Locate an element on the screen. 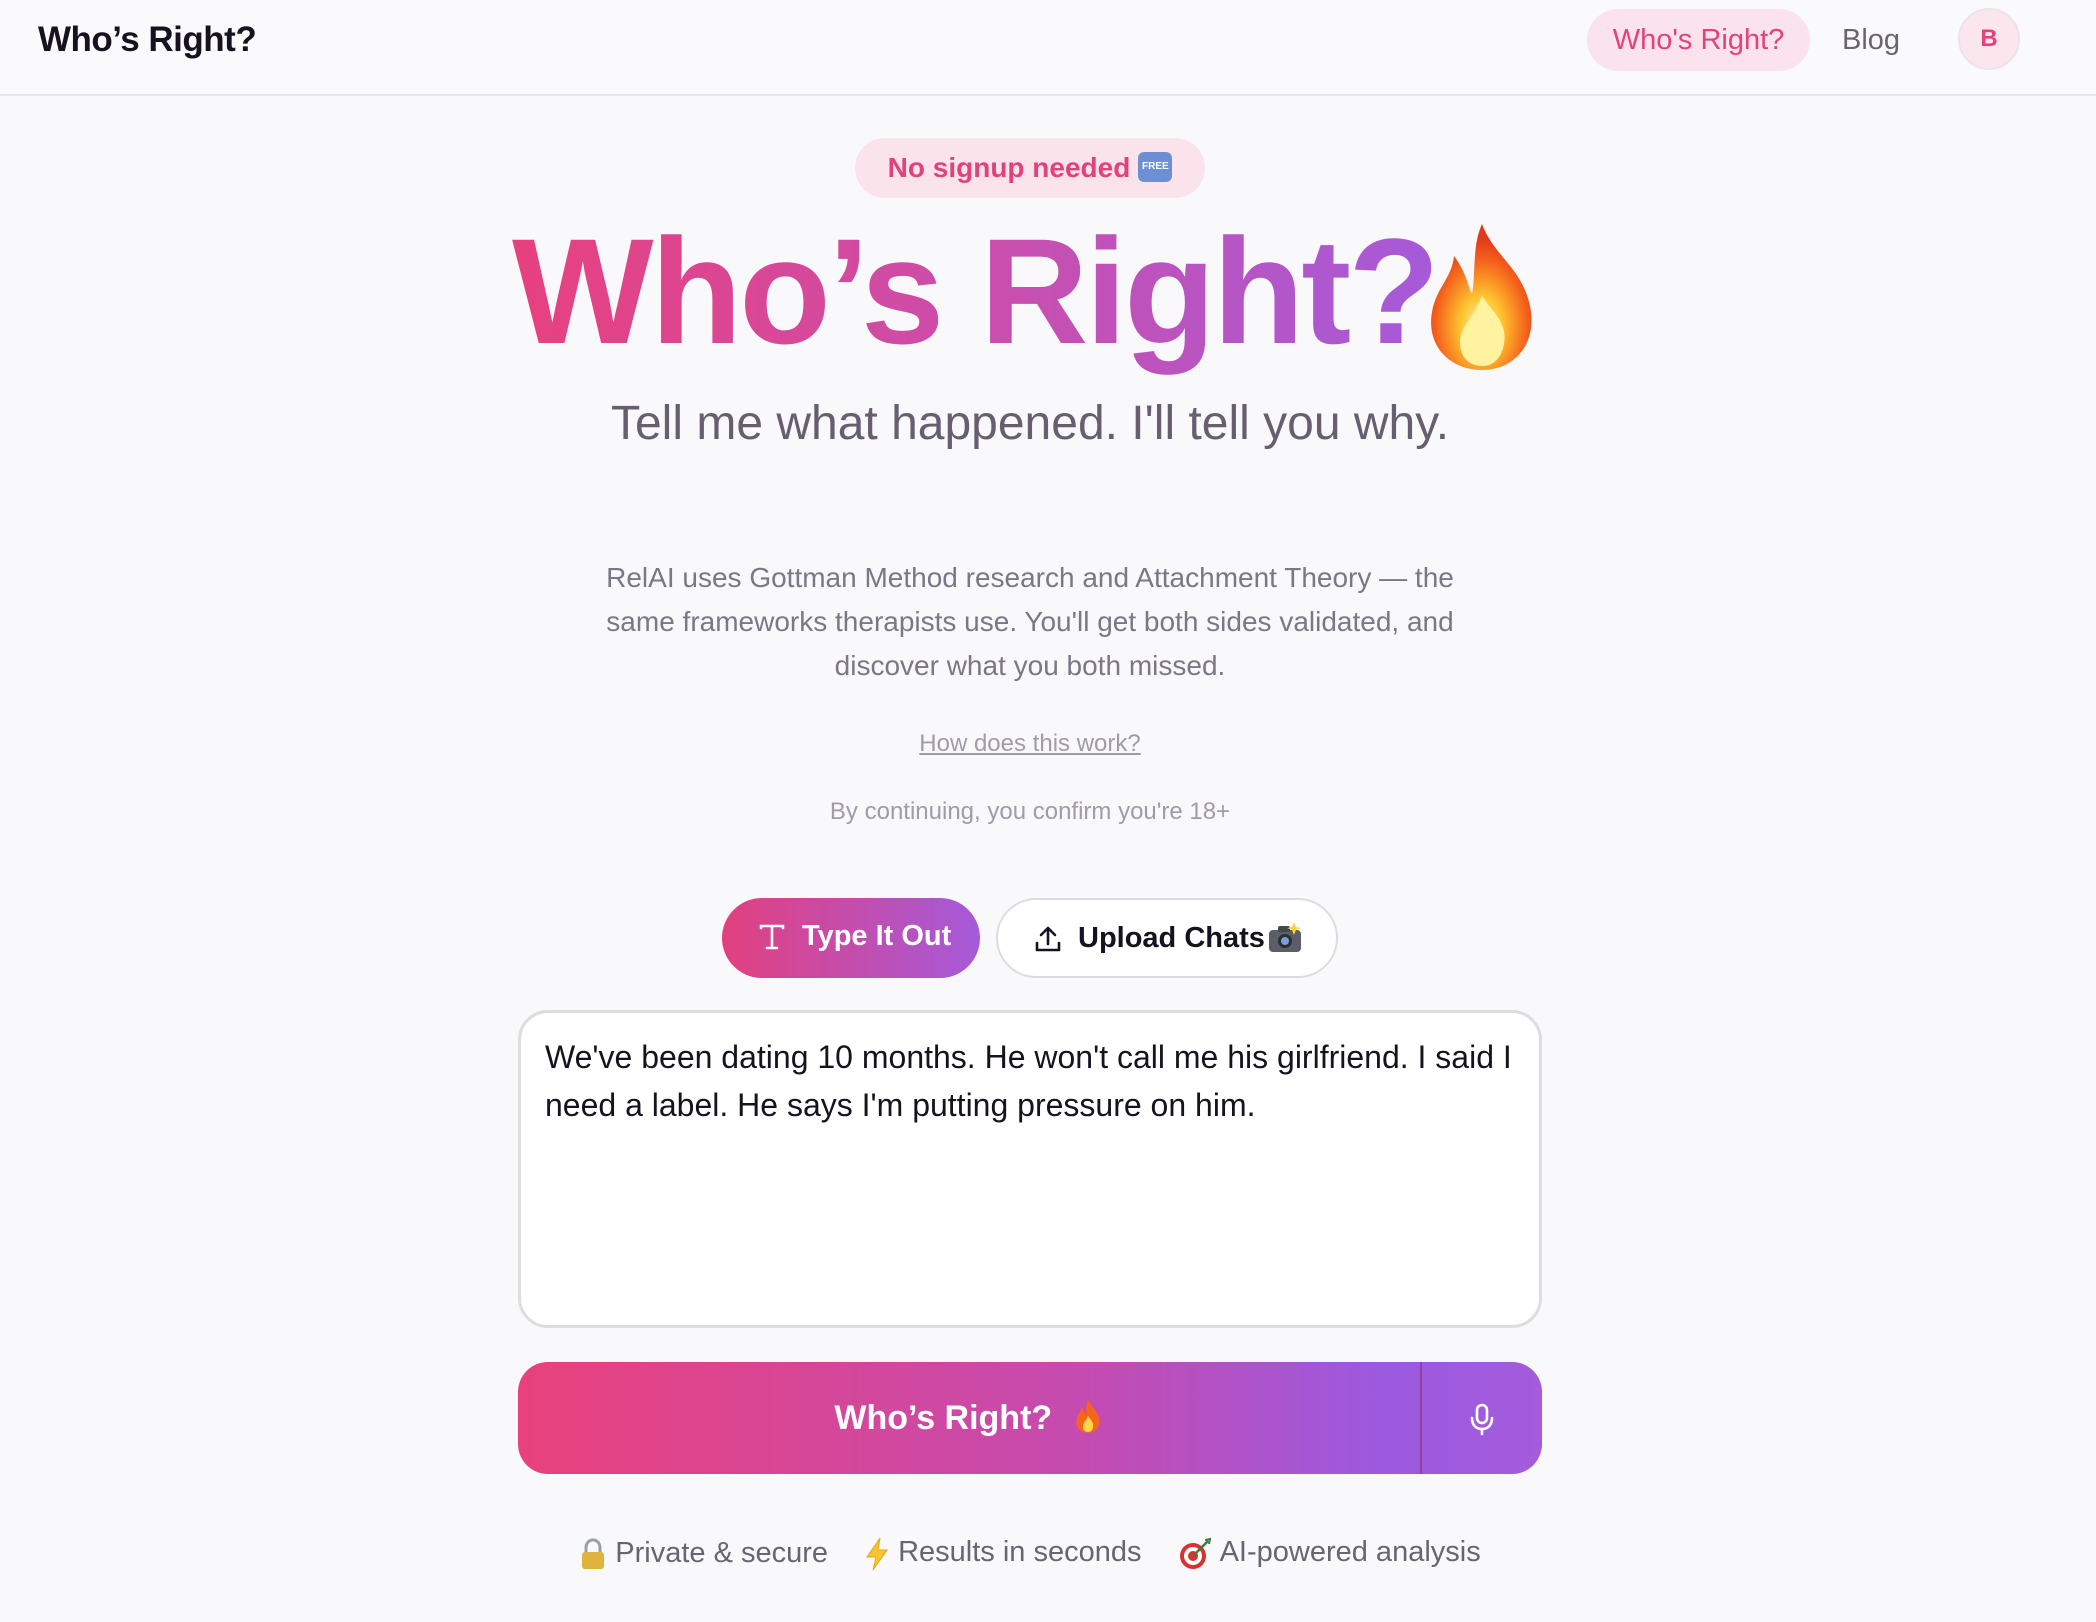 The image size is (2096, 1622). feature-speed: Results in seconds is located at coordinates (1003, 1553).